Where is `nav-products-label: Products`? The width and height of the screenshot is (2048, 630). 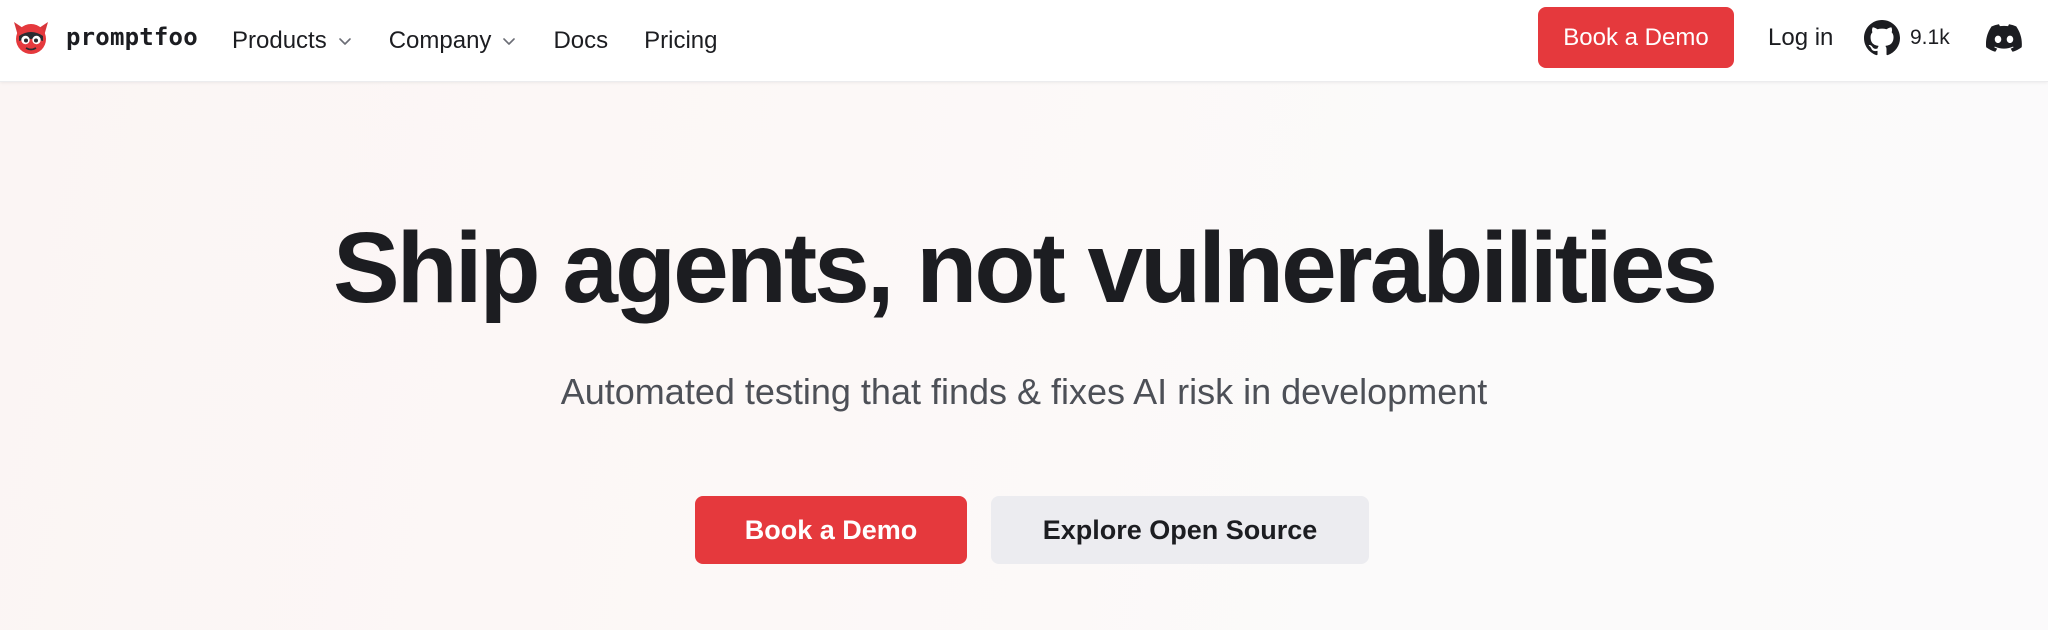 nav-products-label: Products is located at coordinates (279, 40).